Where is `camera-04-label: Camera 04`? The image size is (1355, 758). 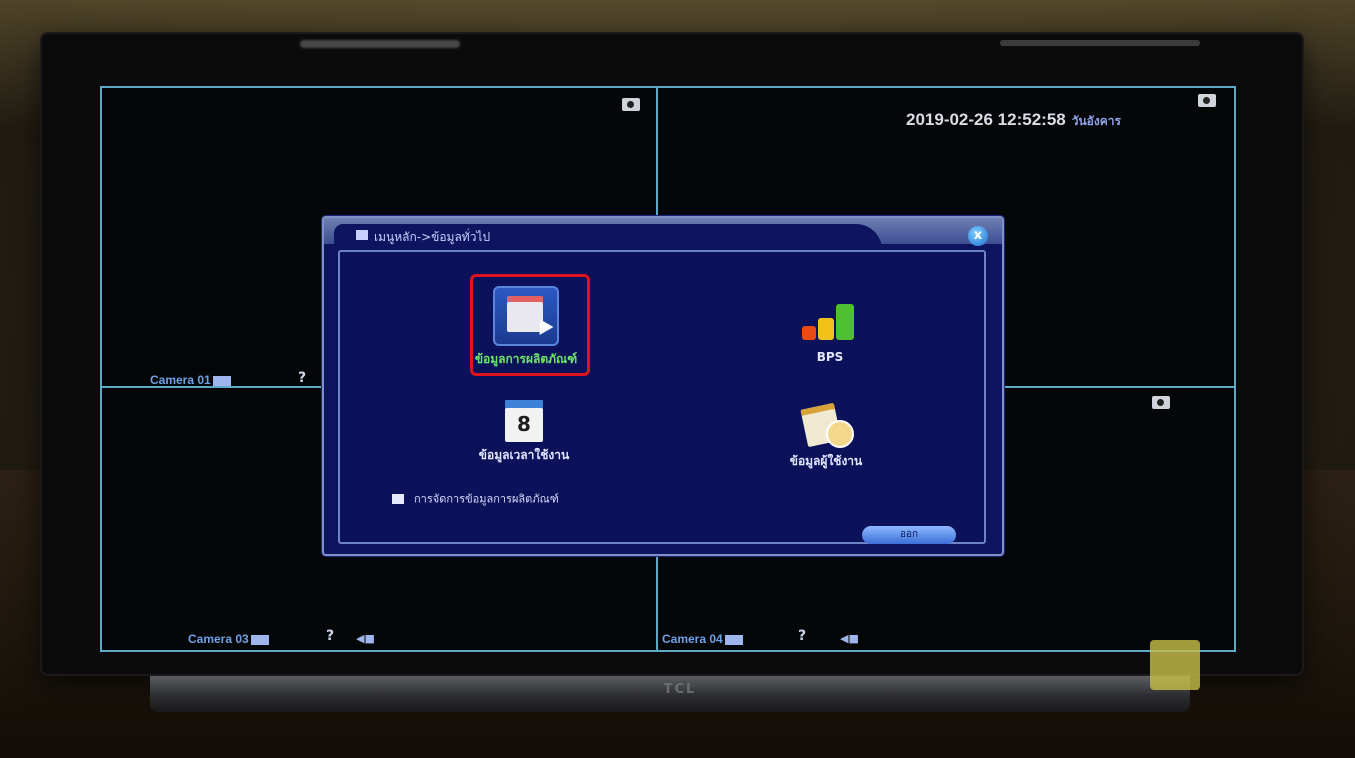 camera-04-label: Camera 04 is located at coordinates (702, 639).